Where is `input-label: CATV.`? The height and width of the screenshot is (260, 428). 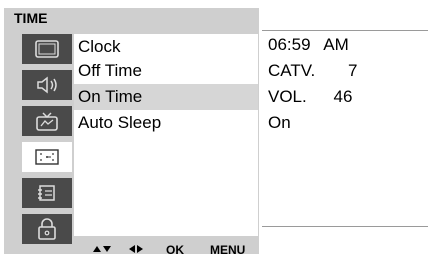 input-label: CATV. is located at coordinates (292, 70).